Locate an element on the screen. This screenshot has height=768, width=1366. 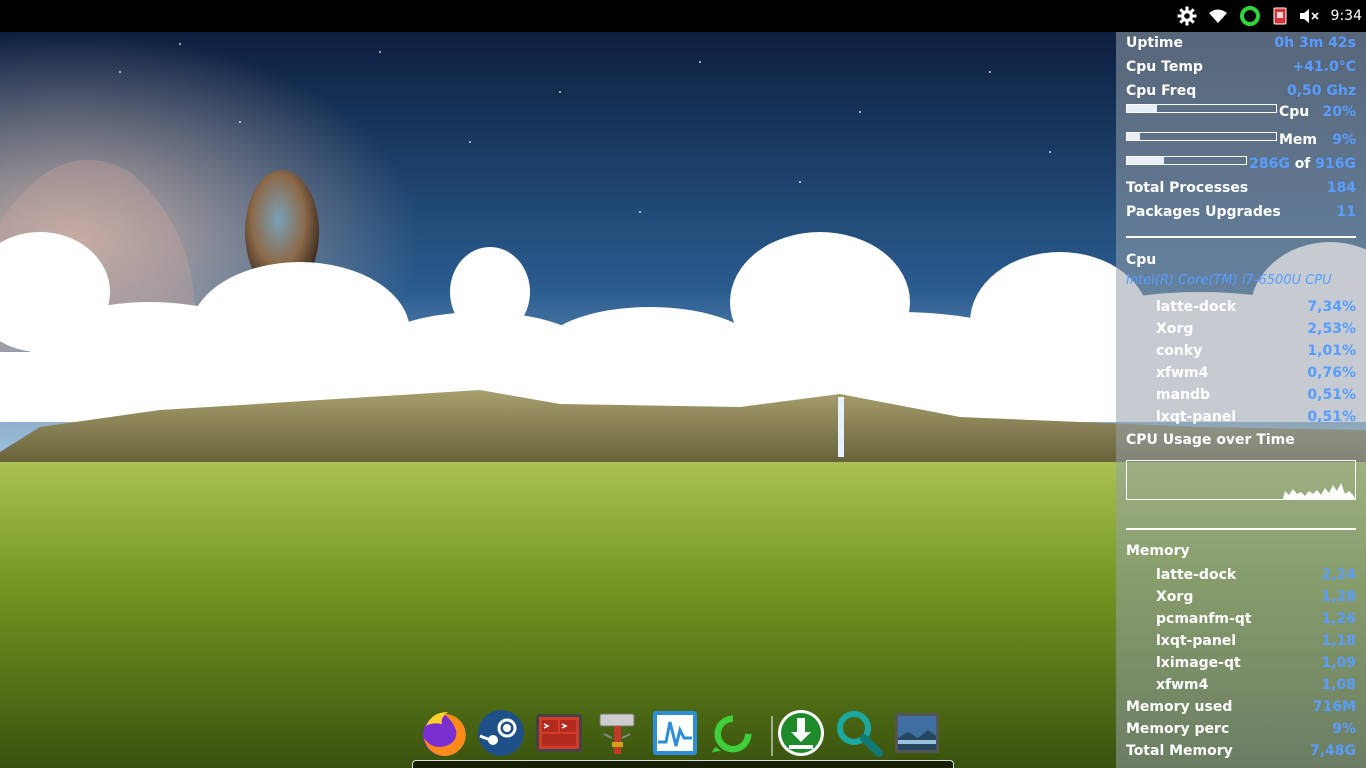
process-row: lximage-qt 1,09 is located at coordinates (1241, 663).